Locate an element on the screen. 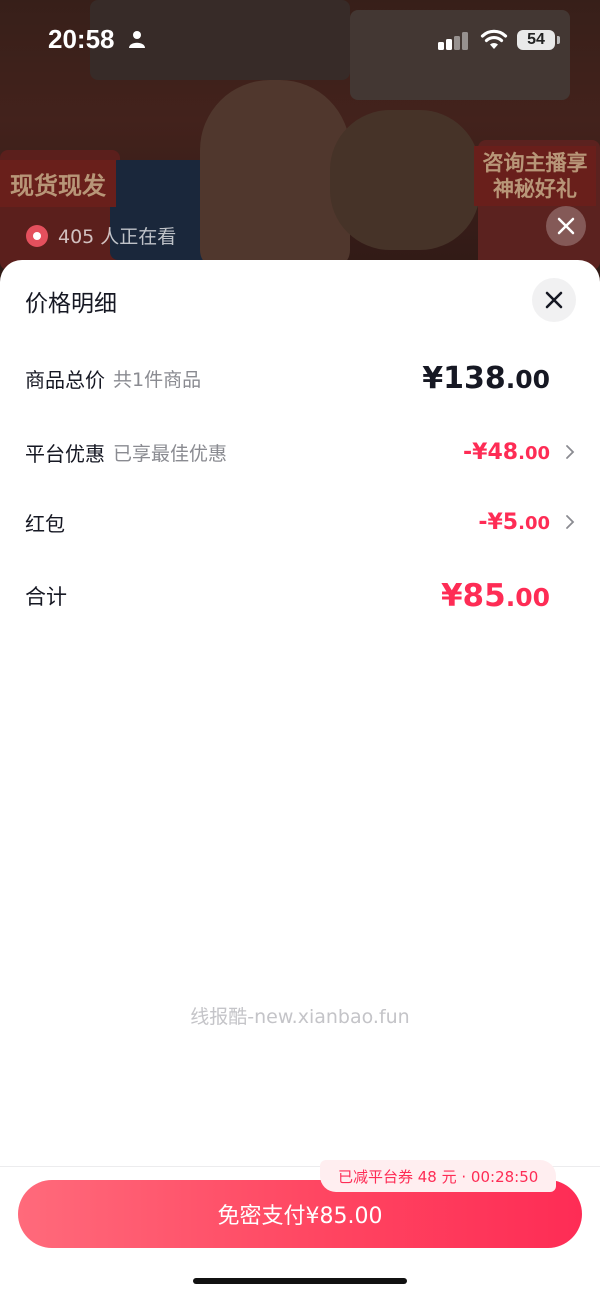 This screenshot has height=1298, width=600. cellular-signal-icon is located at coordinates (453, 41).